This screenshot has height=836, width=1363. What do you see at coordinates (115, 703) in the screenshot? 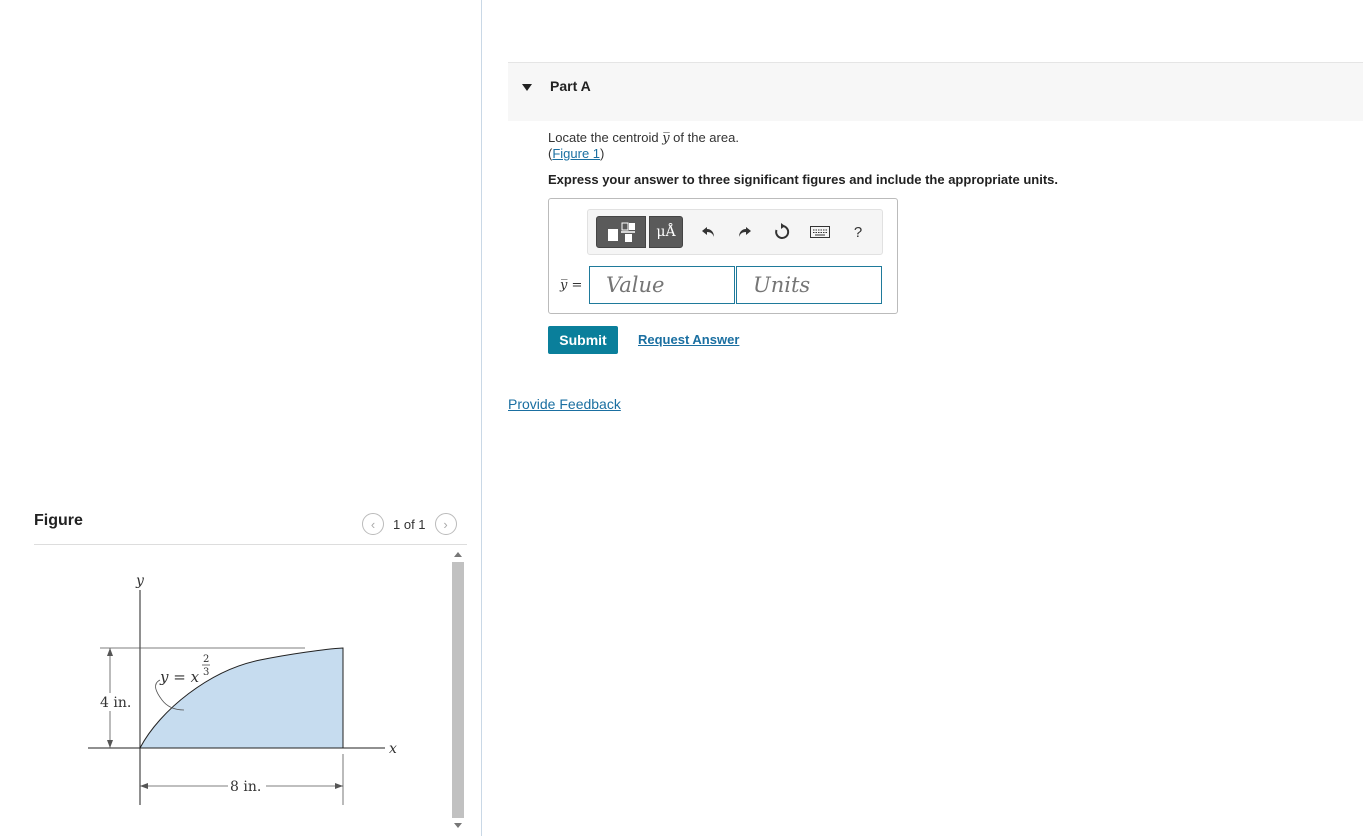
I see `height-dimension-label: 4 in.` at bounding box center [115, 703].